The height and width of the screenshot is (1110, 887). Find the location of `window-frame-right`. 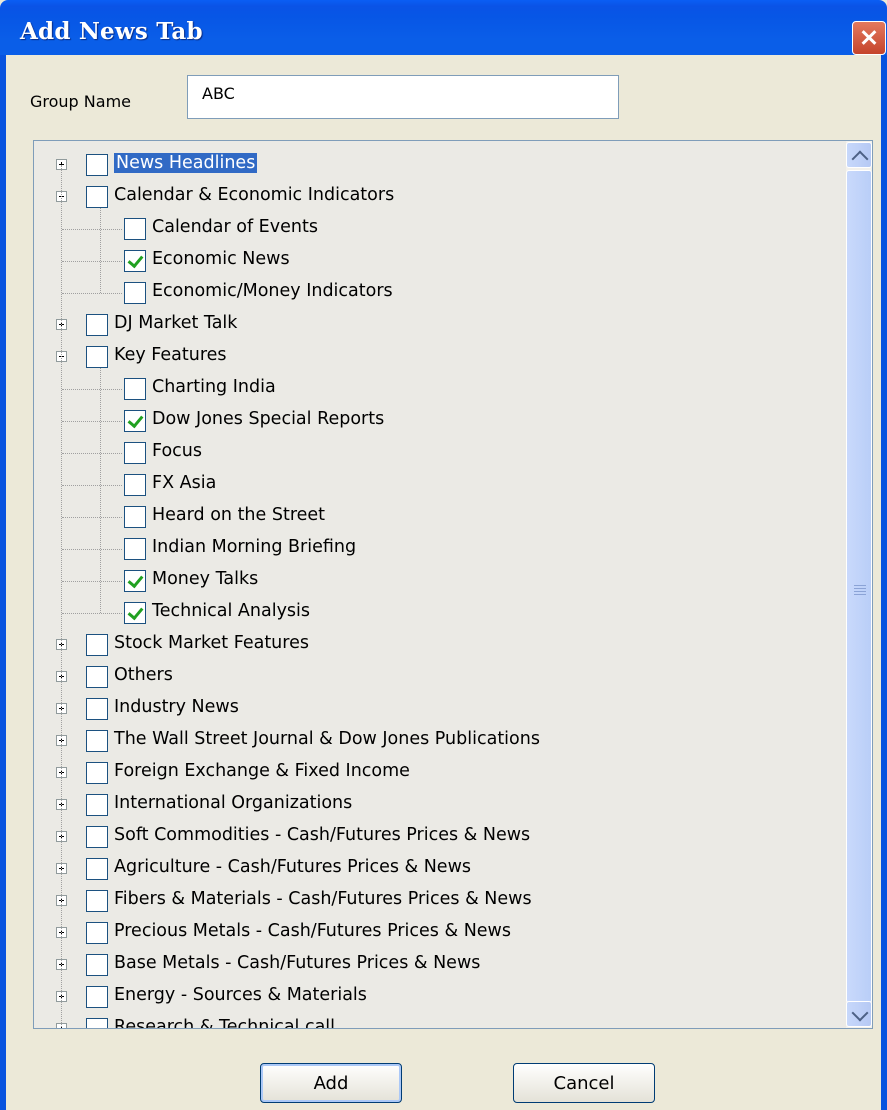

window-frame-right is located at coordinates (884, 582).